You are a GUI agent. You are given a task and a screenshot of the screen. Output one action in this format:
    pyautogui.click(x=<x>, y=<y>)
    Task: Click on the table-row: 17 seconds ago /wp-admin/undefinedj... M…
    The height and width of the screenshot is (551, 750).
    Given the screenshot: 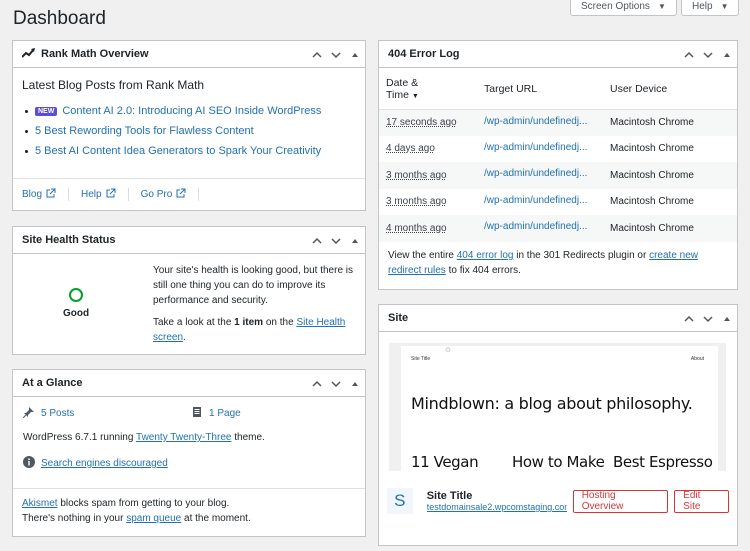 What is the action you would take?
    pyautogui.click(x=558, y=122)
    